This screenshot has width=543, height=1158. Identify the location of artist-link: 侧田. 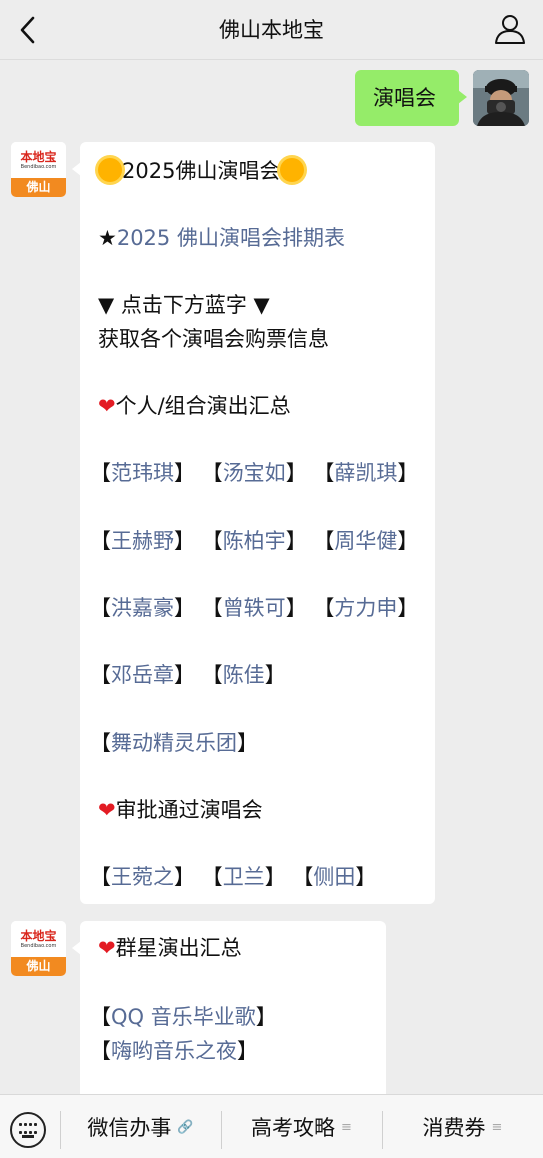
(334, 877).